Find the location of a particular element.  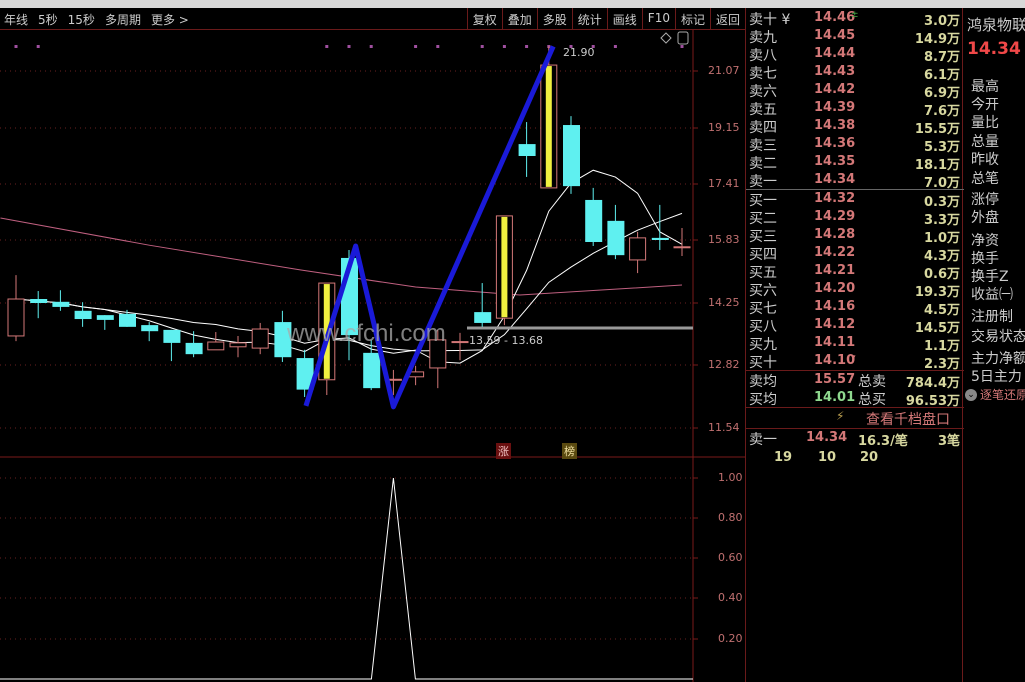

level-price: 14.43 is located at coordinates (835, 71).